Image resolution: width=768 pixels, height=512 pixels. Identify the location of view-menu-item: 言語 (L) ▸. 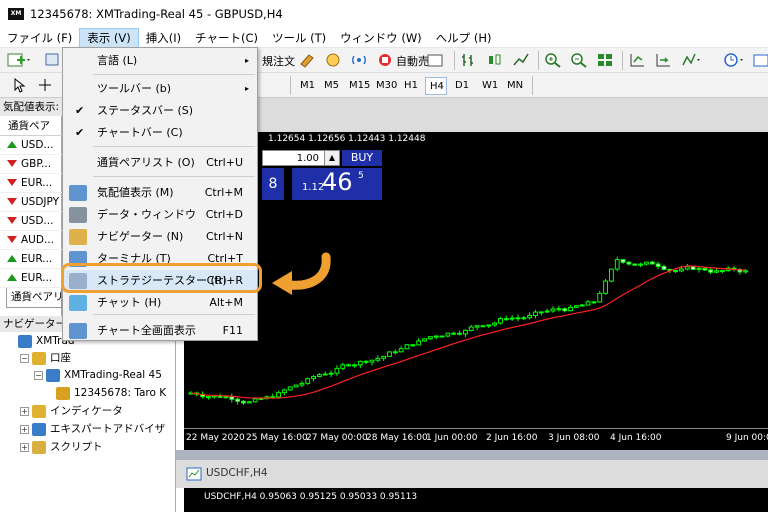
(160, 61).